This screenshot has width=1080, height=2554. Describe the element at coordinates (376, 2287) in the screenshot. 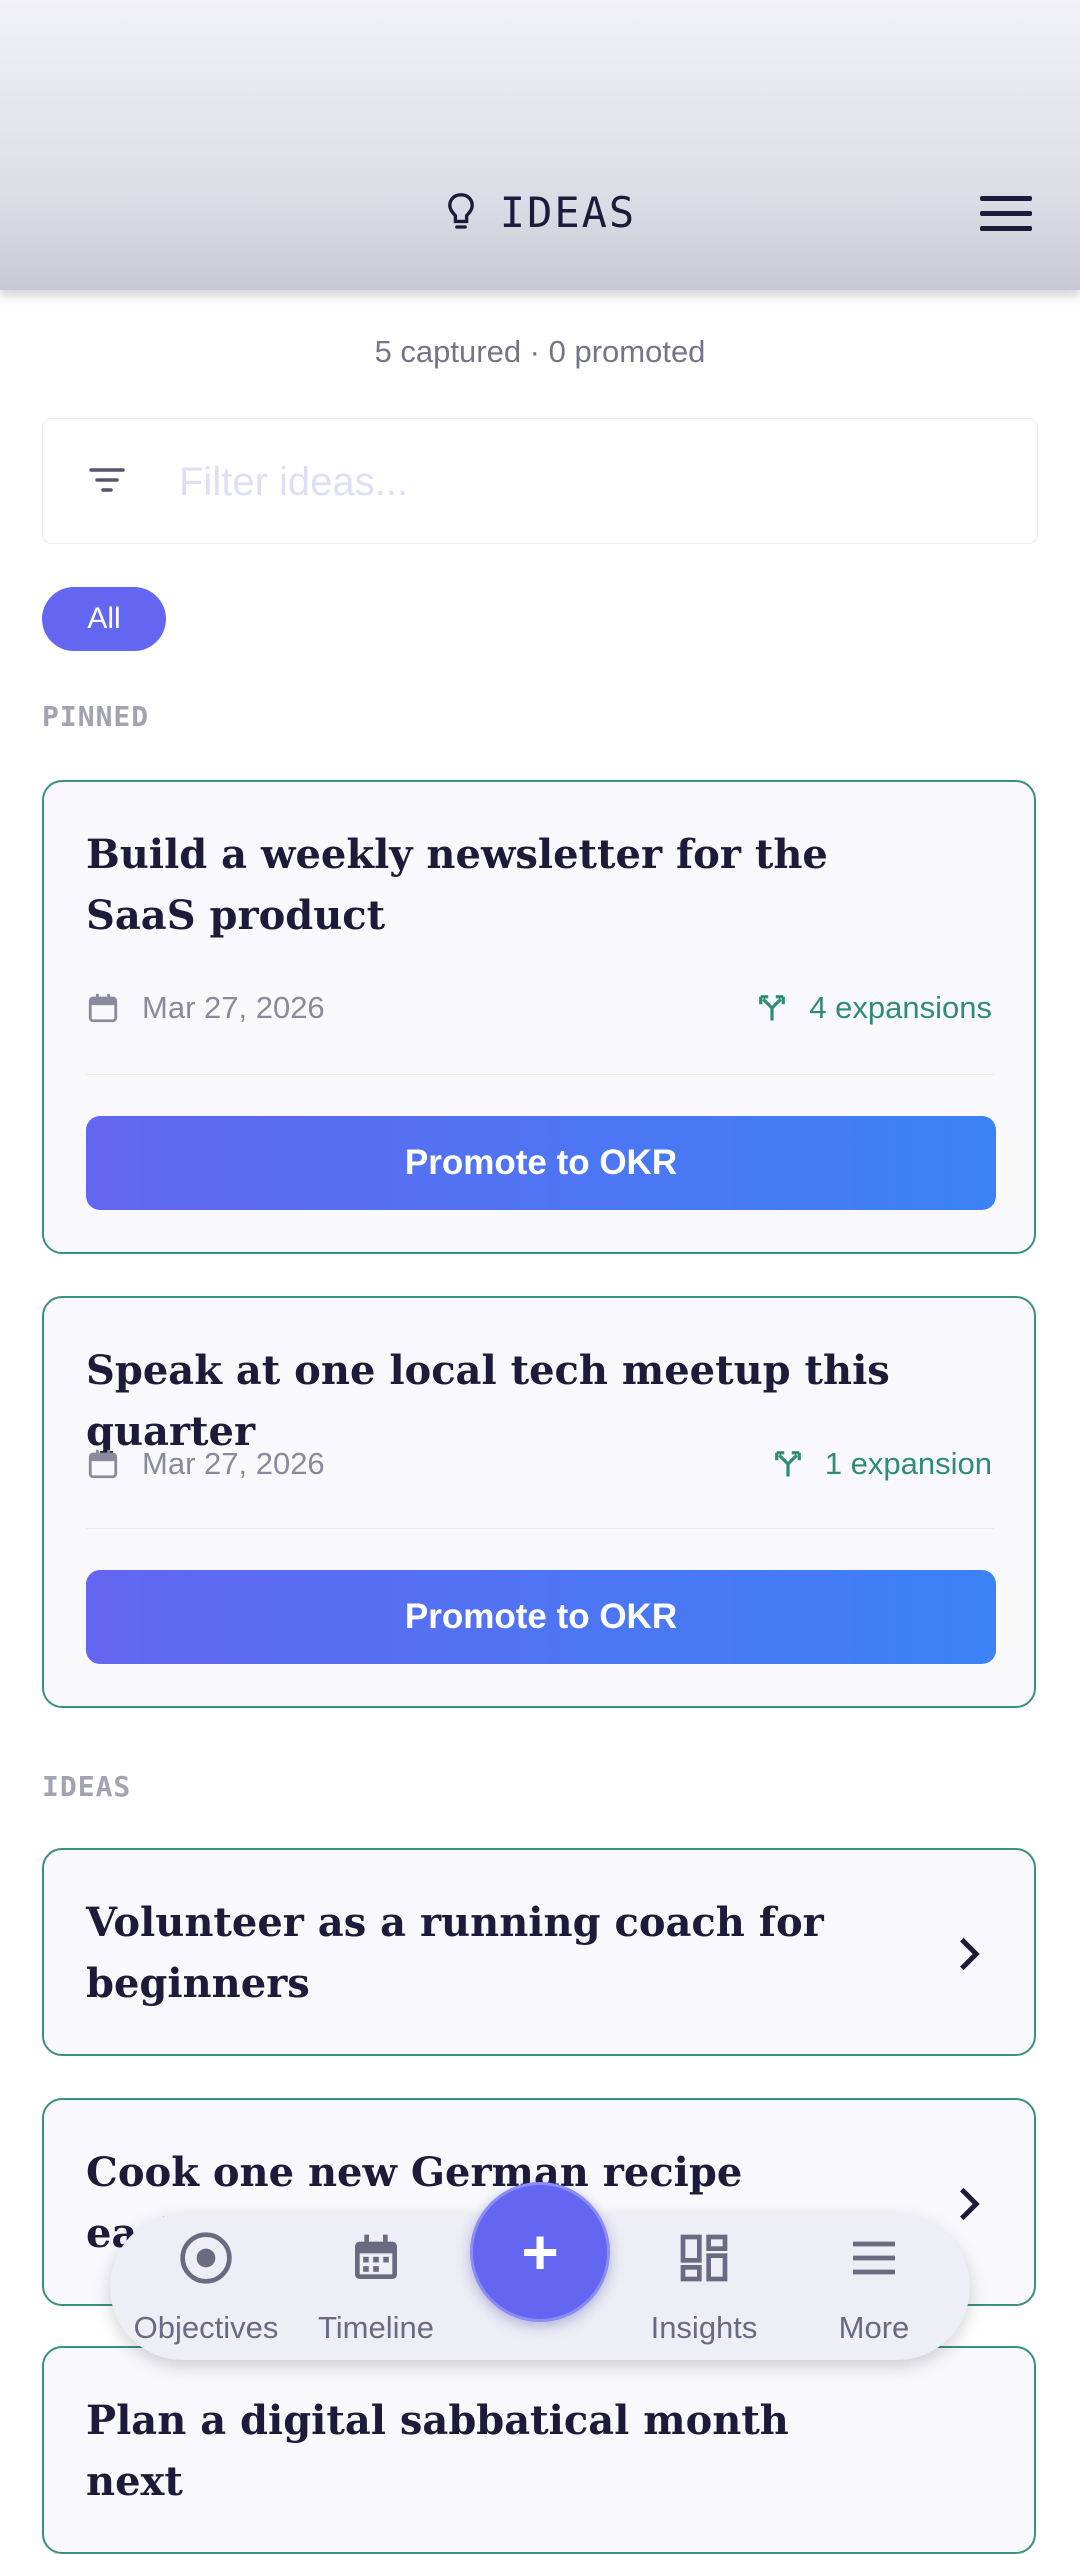

I see `nav-item-timeline: Timeline` at that location.